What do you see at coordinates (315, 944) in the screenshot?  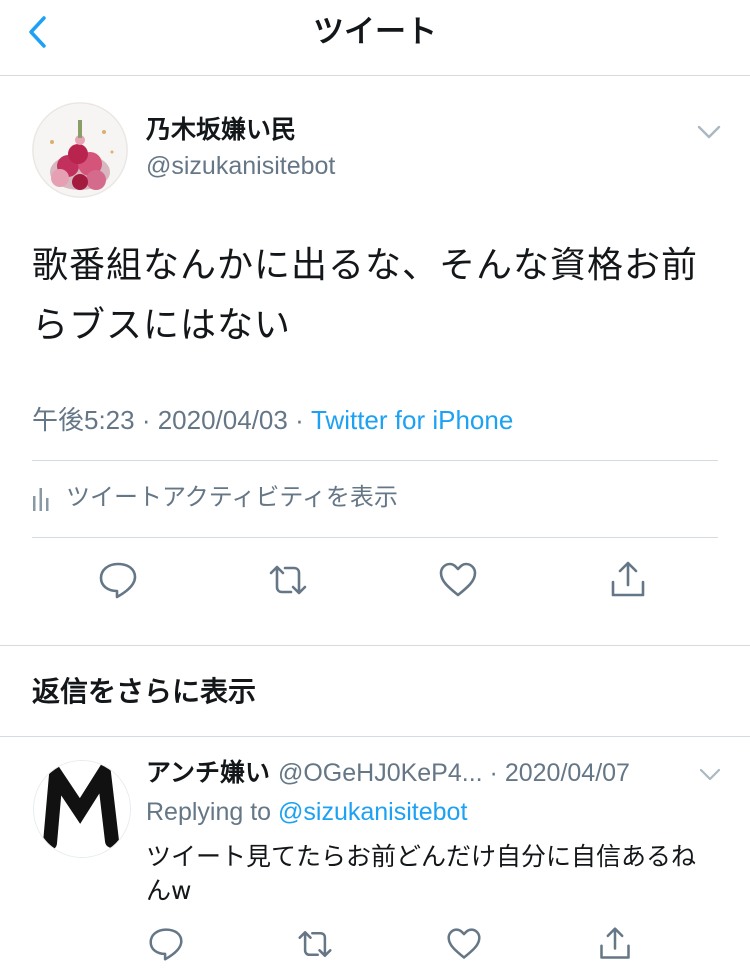 I see `reply-retweet-icon` at bounding box center [315, 944].